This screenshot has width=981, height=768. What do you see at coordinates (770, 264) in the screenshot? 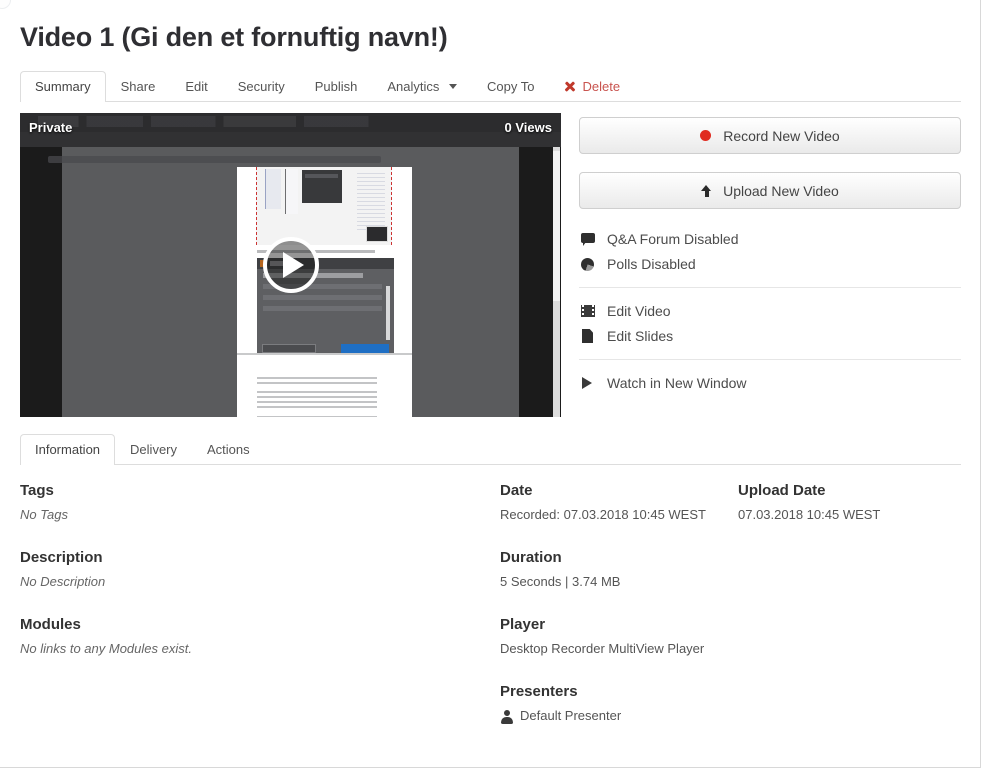
I see `menu-item-polls: Polls Disabled` at bounding box center [770, 264].